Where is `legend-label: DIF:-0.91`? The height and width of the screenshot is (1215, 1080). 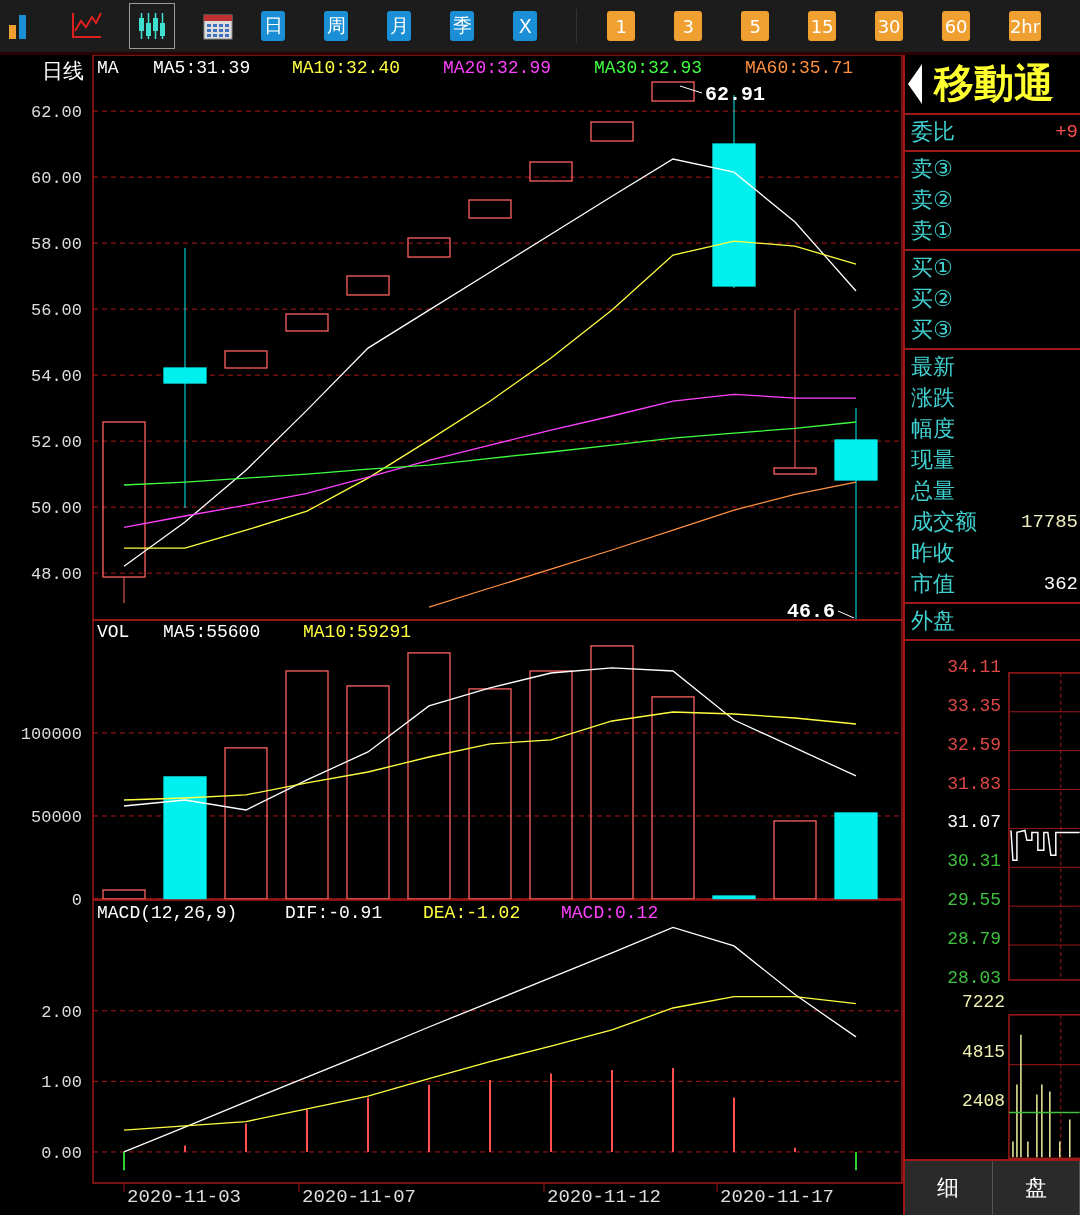 legend-label: DIF:-0.91 is located at coordinates (334, 913).